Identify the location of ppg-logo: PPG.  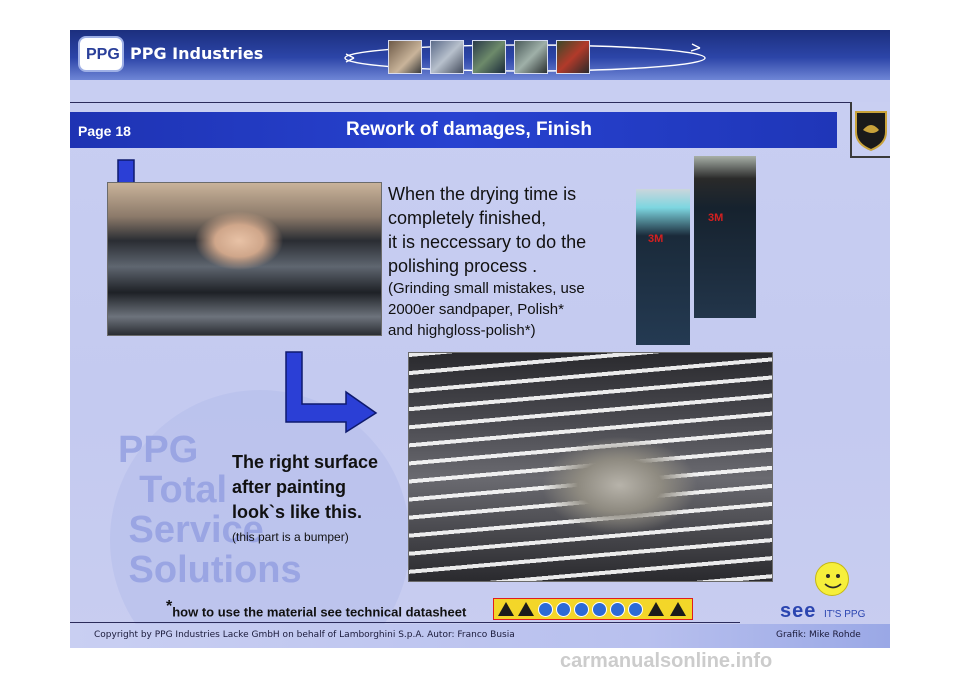
(101, 54).